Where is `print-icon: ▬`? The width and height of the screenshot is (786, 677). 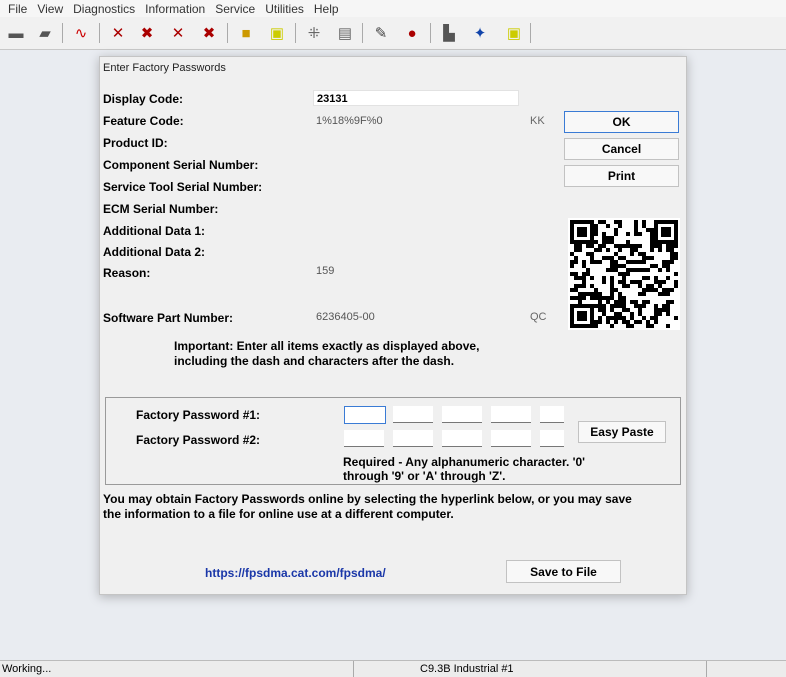
print-icon: ▬ is located at coordinates (16, 33).